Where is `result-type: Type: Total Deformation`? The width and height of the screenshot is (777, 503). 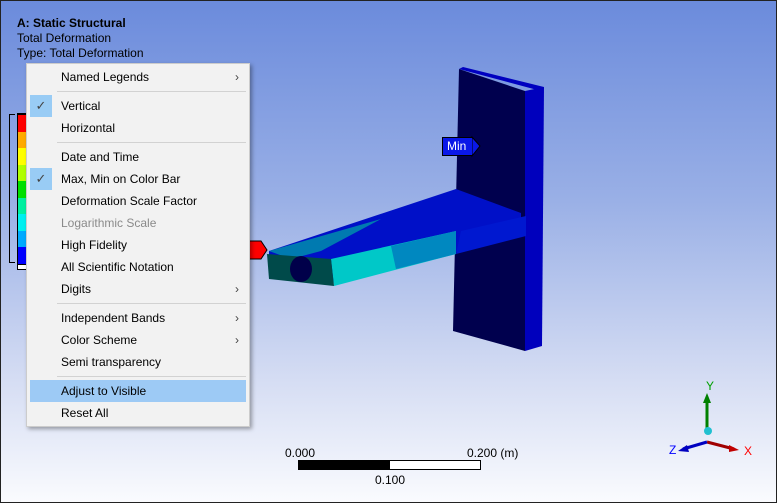
result-type: Type: Total Deformation is located at coordinates (80, 53).